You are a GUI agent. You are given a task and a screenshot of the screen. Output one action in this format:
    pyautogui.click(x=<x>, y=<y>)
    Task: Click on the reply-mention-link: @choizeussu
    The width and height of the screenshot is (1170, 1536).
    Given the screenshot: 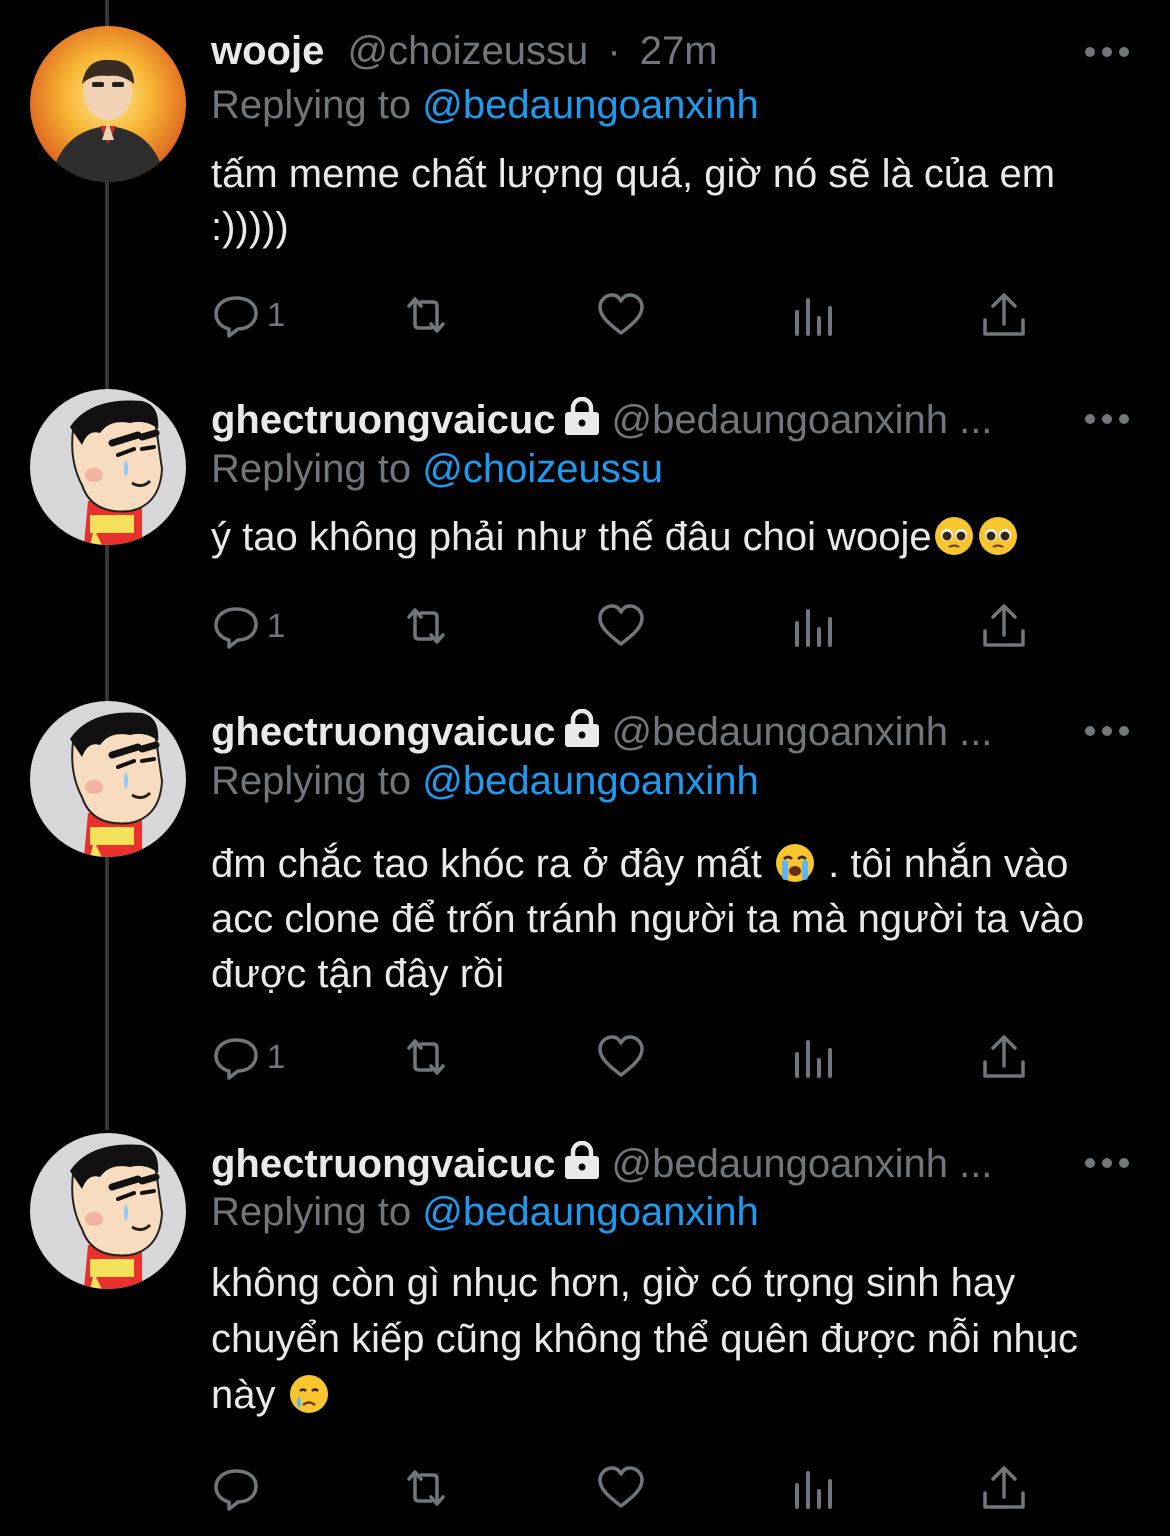 What is the action you would take?
    pyautogui.click(x=542, y=469)
    